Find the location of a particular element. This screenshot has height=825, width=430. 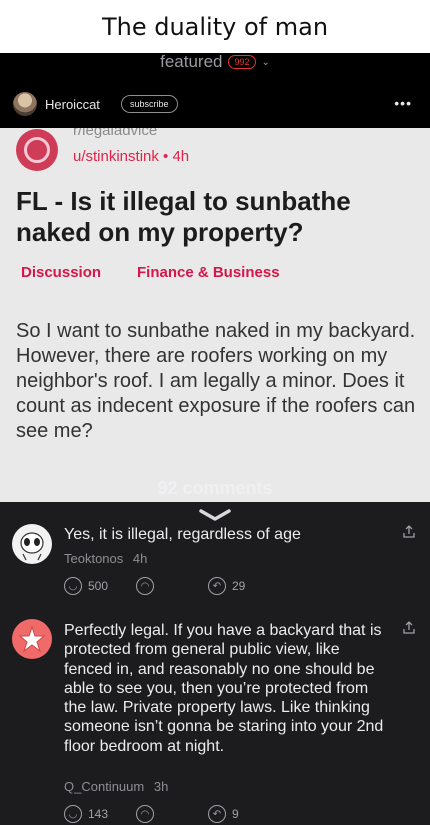

comment-time: 4h is located at coordinates (140, 558).